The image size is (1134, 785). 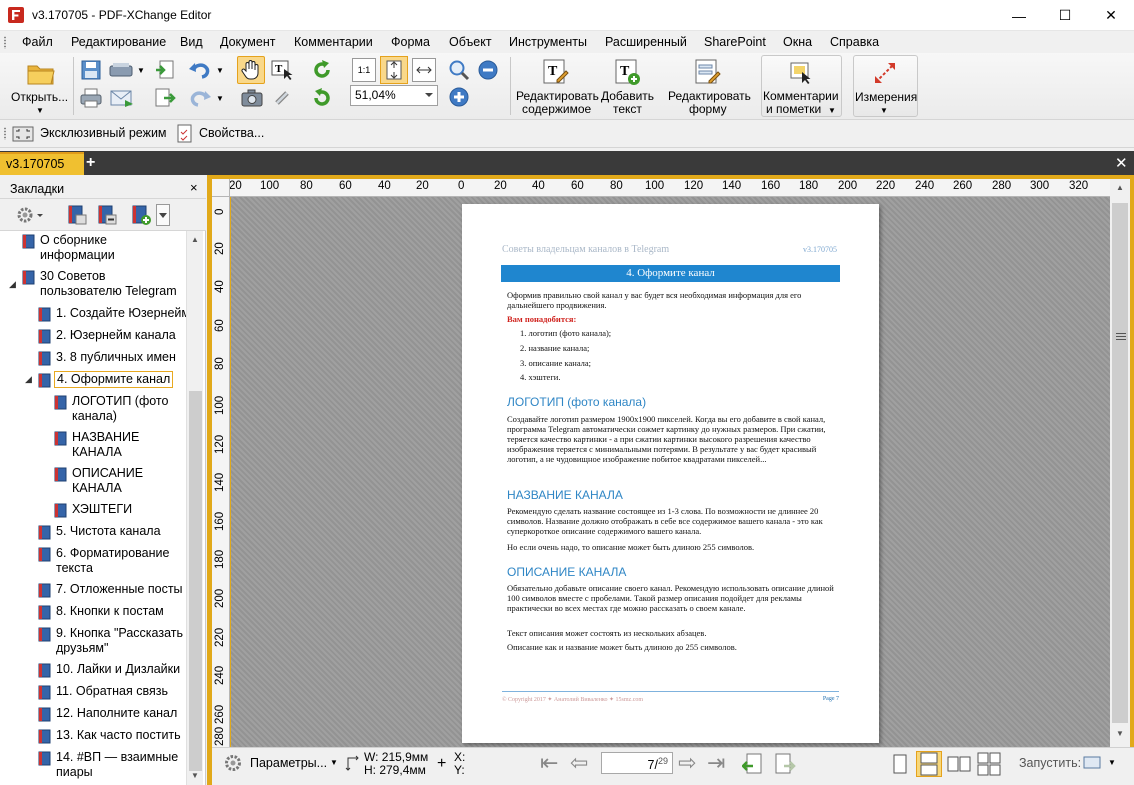 I want to click on open-folder-icon, so click(x=41, y=74).